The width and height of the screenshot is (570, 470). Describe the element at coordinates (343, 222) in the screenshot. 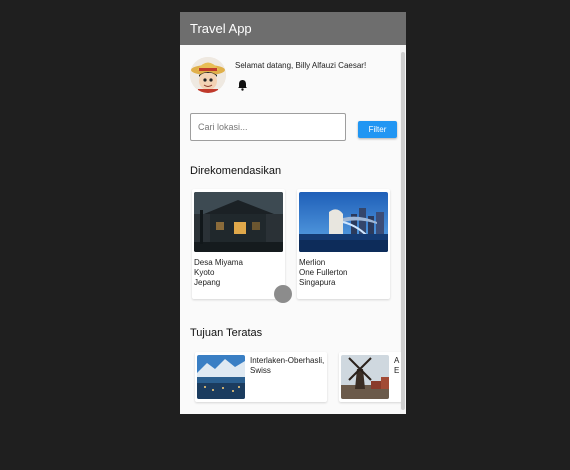

I see `merlion-image` at that location.